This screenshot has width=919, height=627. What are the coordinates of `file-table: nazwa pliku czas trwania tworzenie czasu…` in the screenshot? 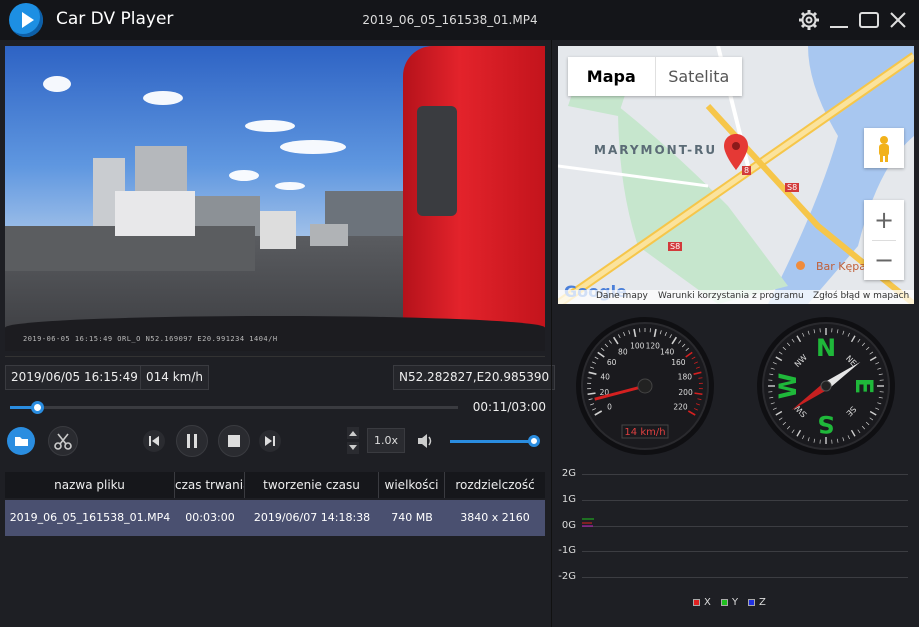 It's located at (275, 504).